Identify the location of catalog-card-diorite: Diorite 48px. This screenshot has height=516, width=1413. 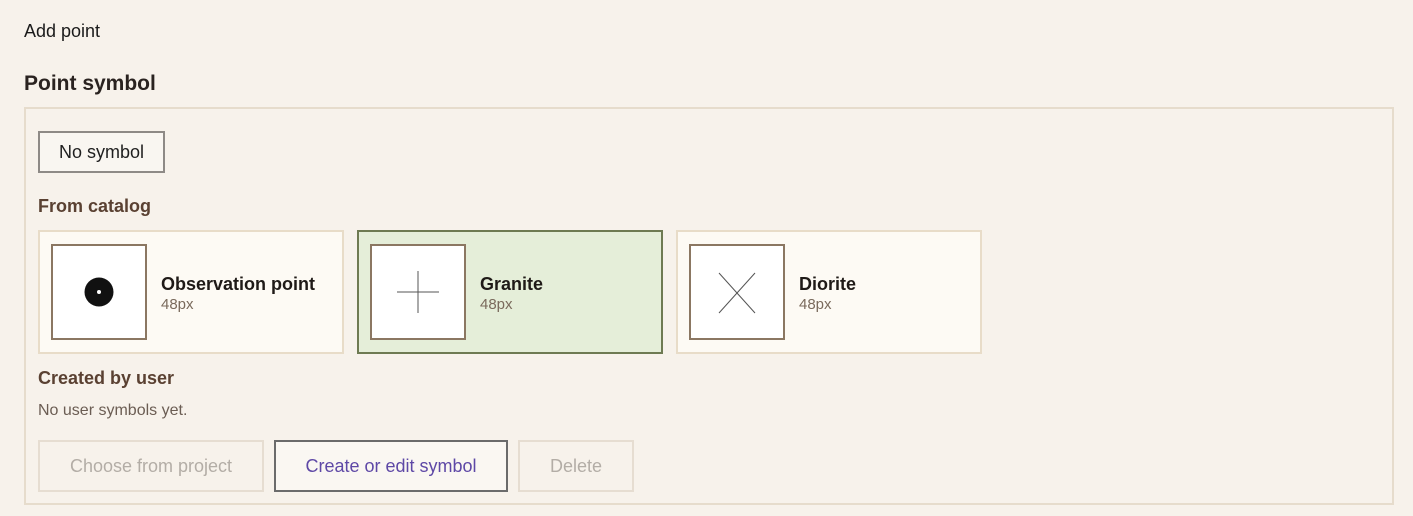
(829, 292).